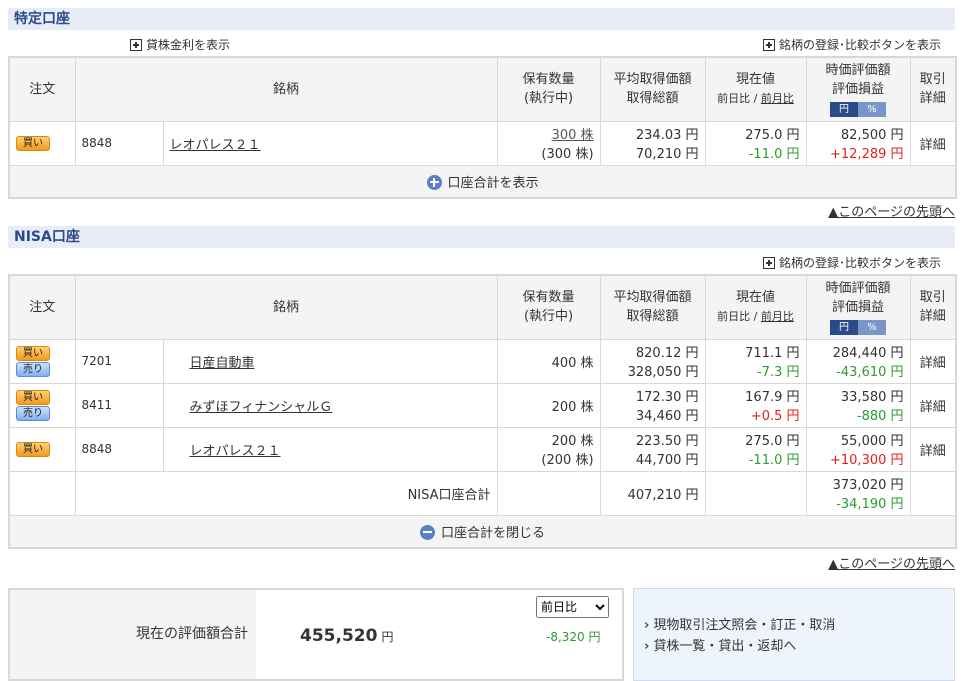 The image size is (963, 681). Describe the element at coordinates (755, 361) in the screenshot. I see `price-cell: 711.1 円 -7.3 円` at that location.